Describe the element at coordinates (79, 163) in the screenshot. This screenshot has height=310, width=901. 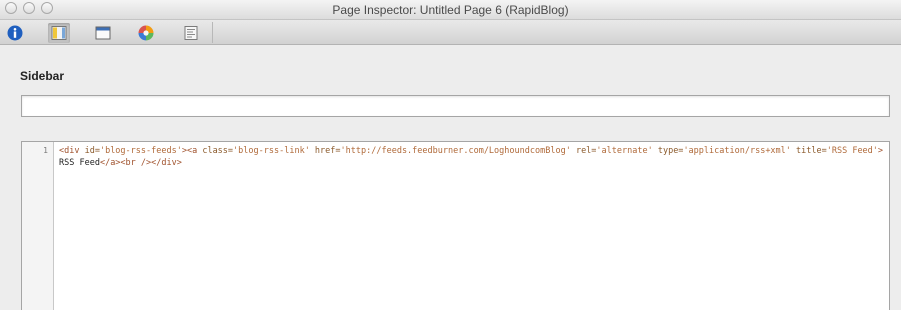
I see `code-text: RSS Feed` at that location.